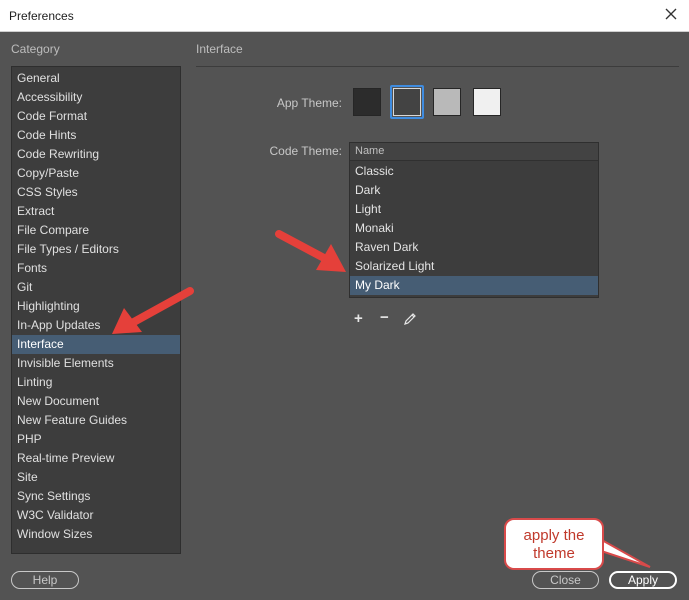  I want to click on add-theme-button: +, so click(358, 318).